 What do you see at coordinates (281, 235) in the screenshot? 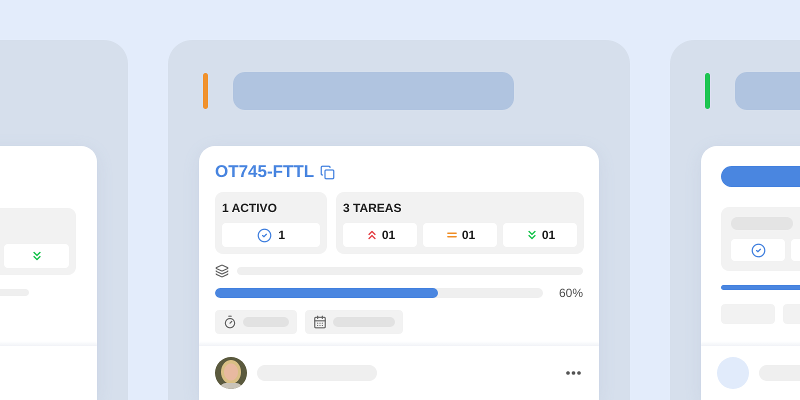
I see `assets-count: 1` at bounding box center [281, 235].